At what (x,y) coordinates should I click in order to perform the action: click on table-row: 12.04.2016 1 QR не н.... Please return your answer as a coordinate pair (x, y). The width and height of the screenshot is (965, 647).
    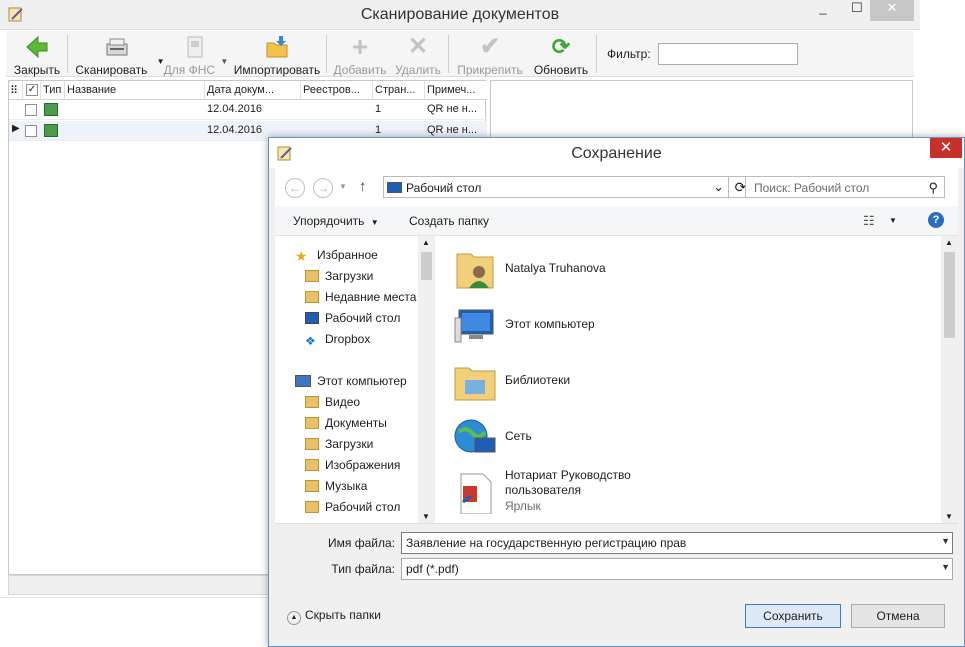
    Looking at the image, I should click on (248, 110).